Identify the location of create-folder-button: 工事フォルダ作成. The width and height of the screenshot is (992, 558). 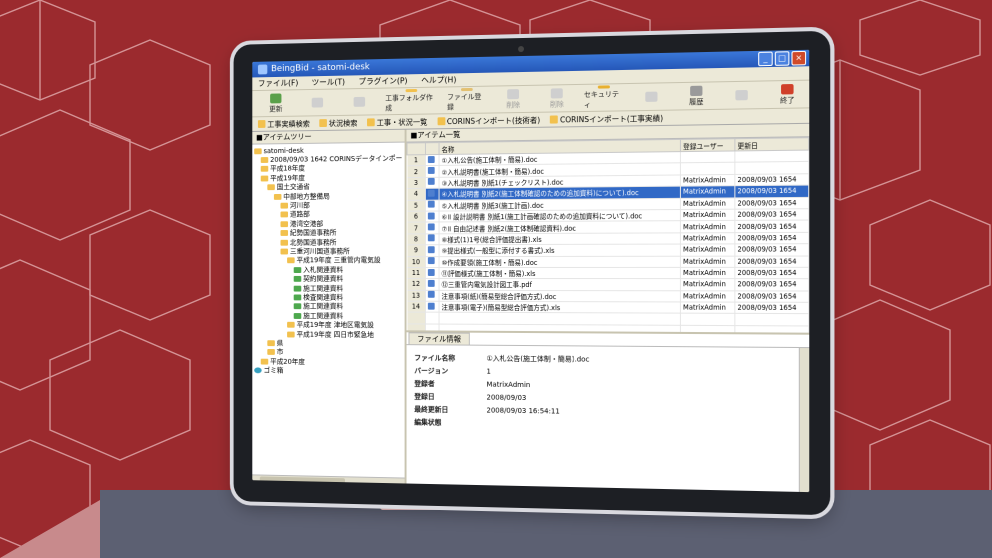
(411, 101).